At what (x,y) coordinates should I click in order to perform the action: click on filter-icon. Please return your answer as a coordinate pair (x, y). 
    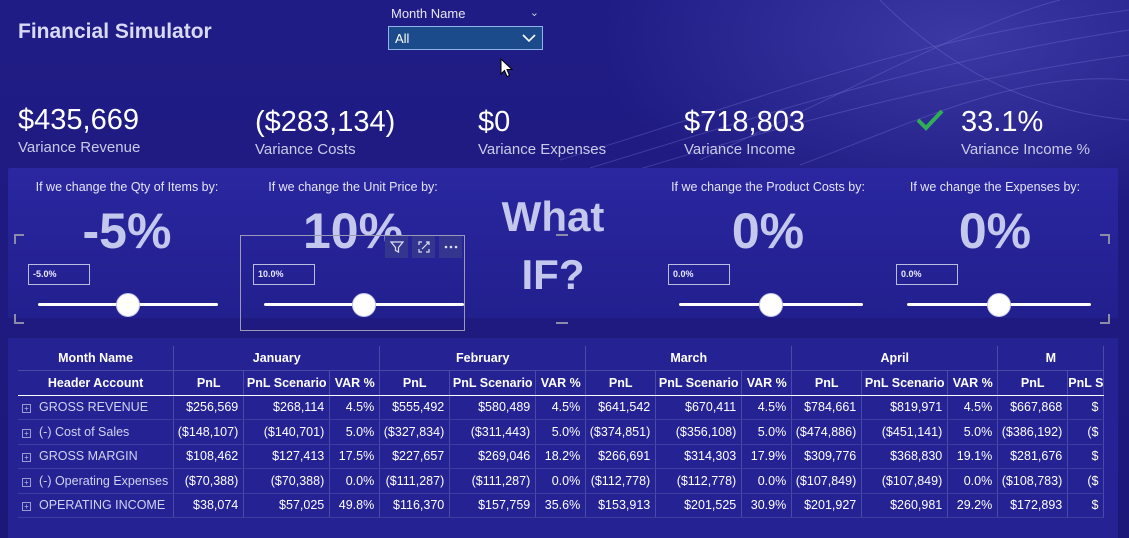
    Looking at the image, I should click on (396, 247).